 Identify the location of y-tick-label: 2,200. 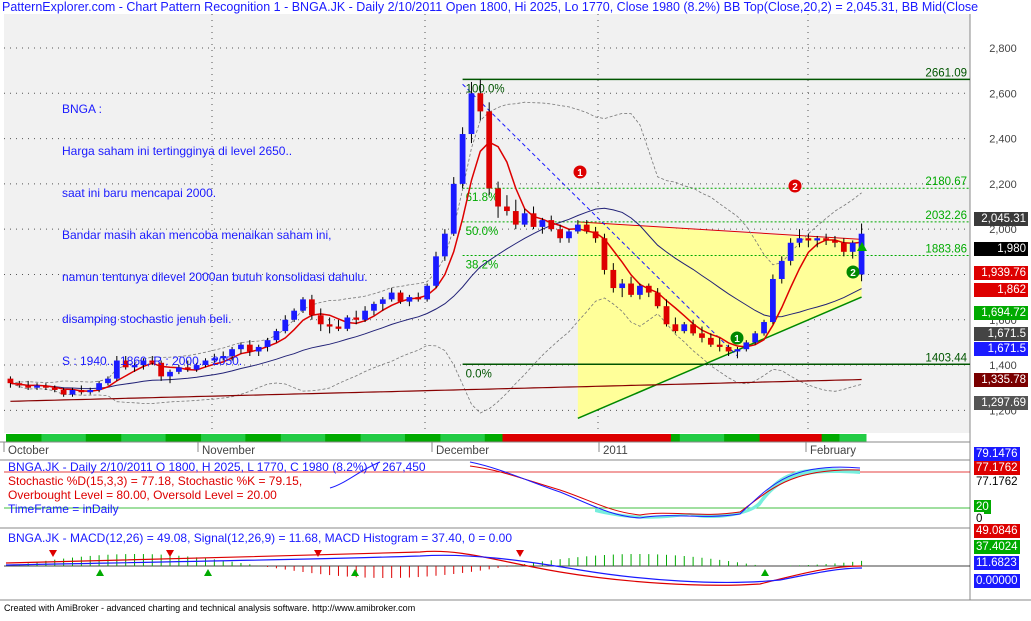
(1003, 185).